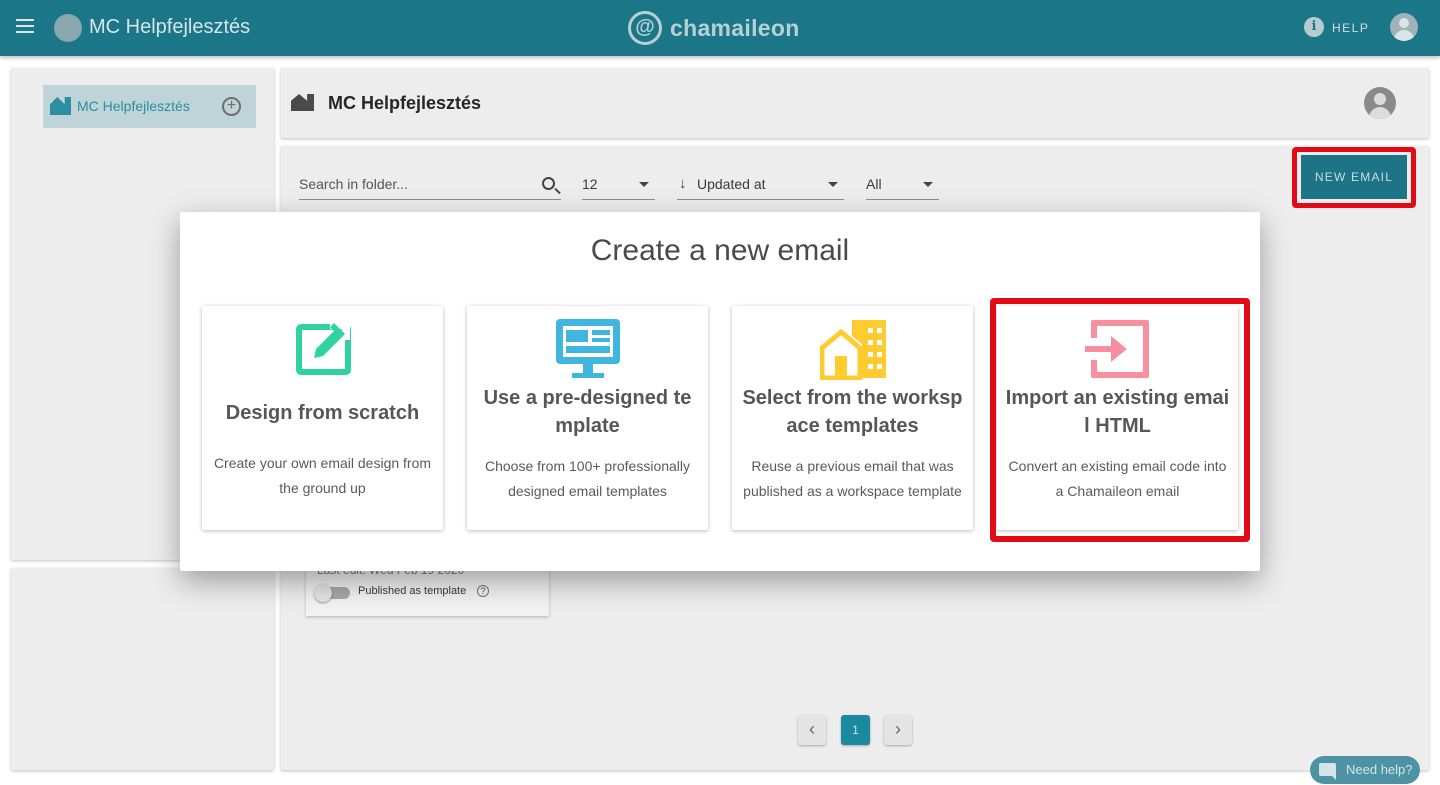 The height and width of the screenshot is (785, 1440). I want to click on need-help-button: Need help?, so click(1365, 770).